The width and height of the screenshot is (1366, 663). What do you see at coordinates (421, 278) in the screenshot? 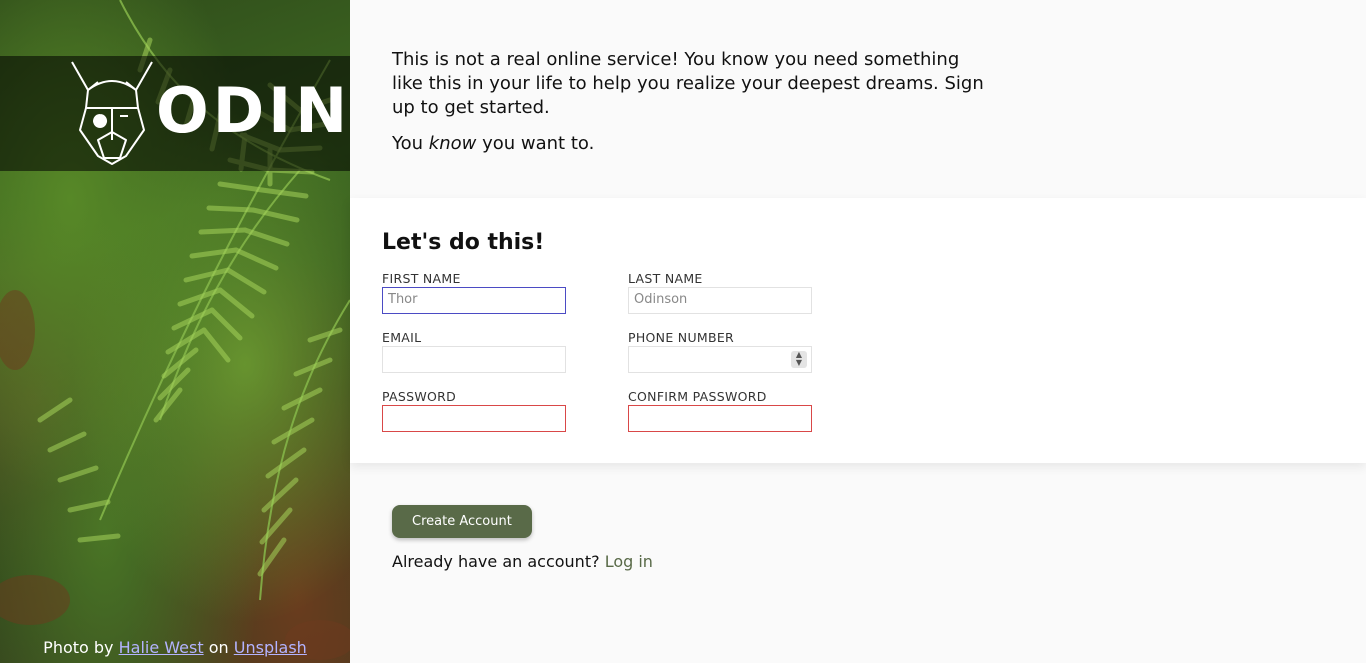
I see `first-name-label: FIRST NAME` at bounding box center [421, 278].